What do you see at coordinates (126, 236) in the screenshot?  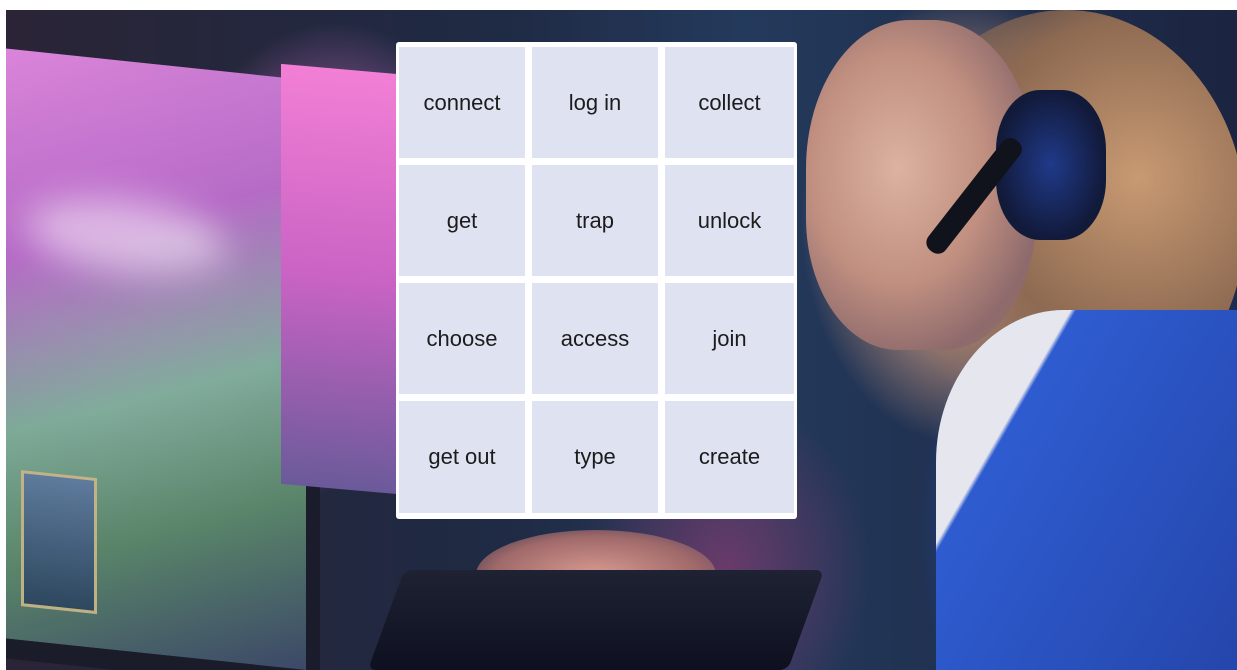 I see `monitor-glow` at bounding box center [126, 236].